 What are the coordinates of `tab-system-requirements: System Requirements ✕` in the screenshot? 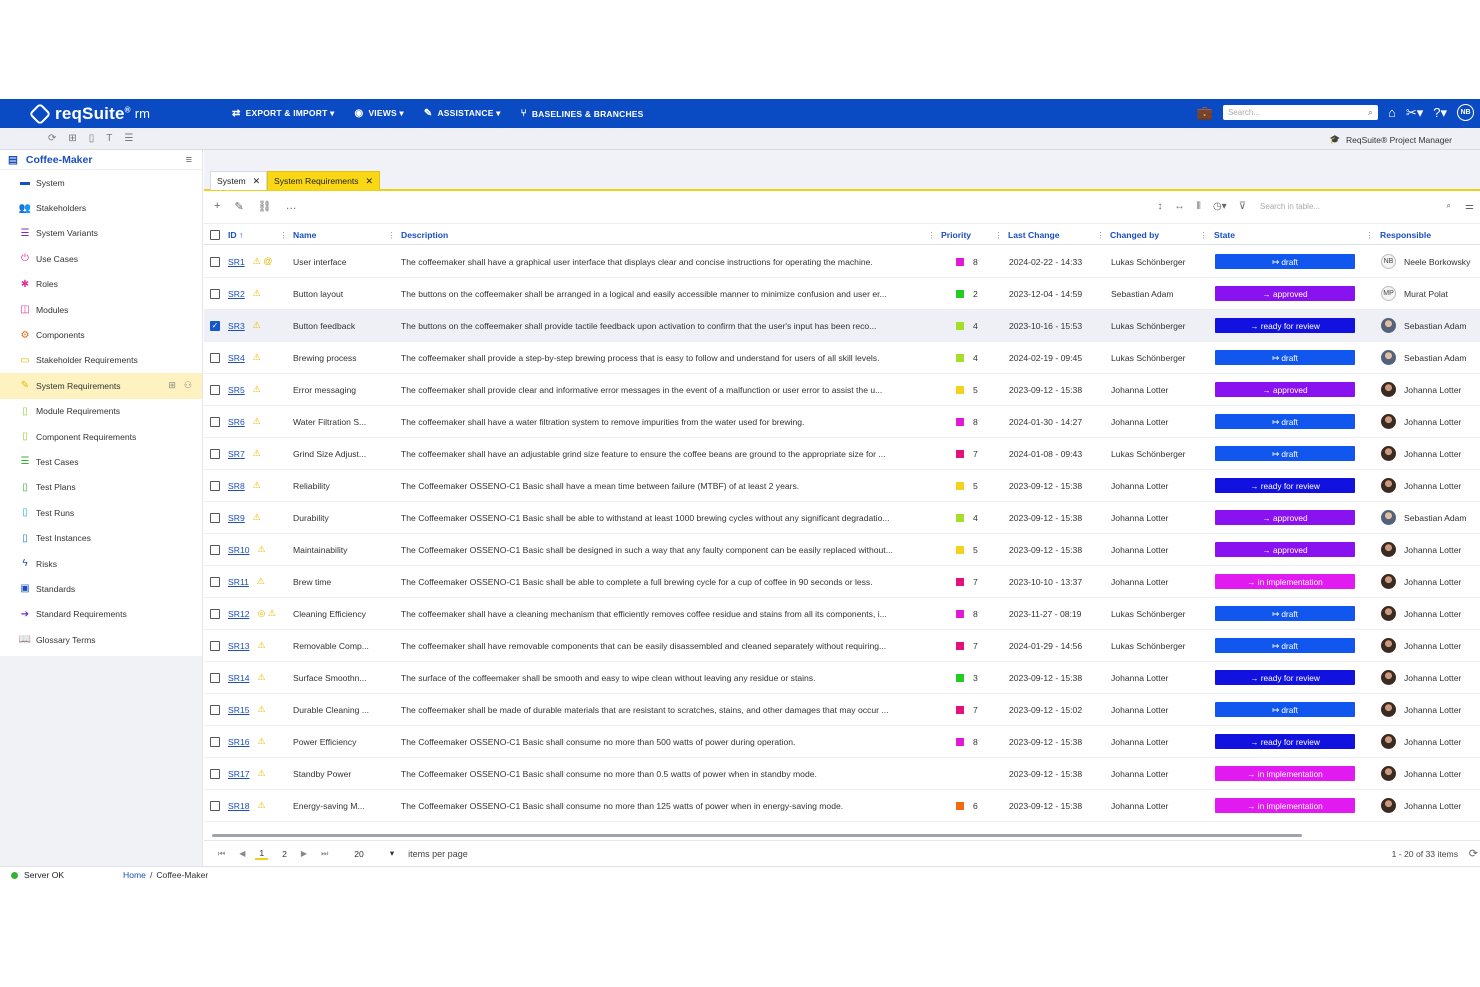 It's located at (324, 180).